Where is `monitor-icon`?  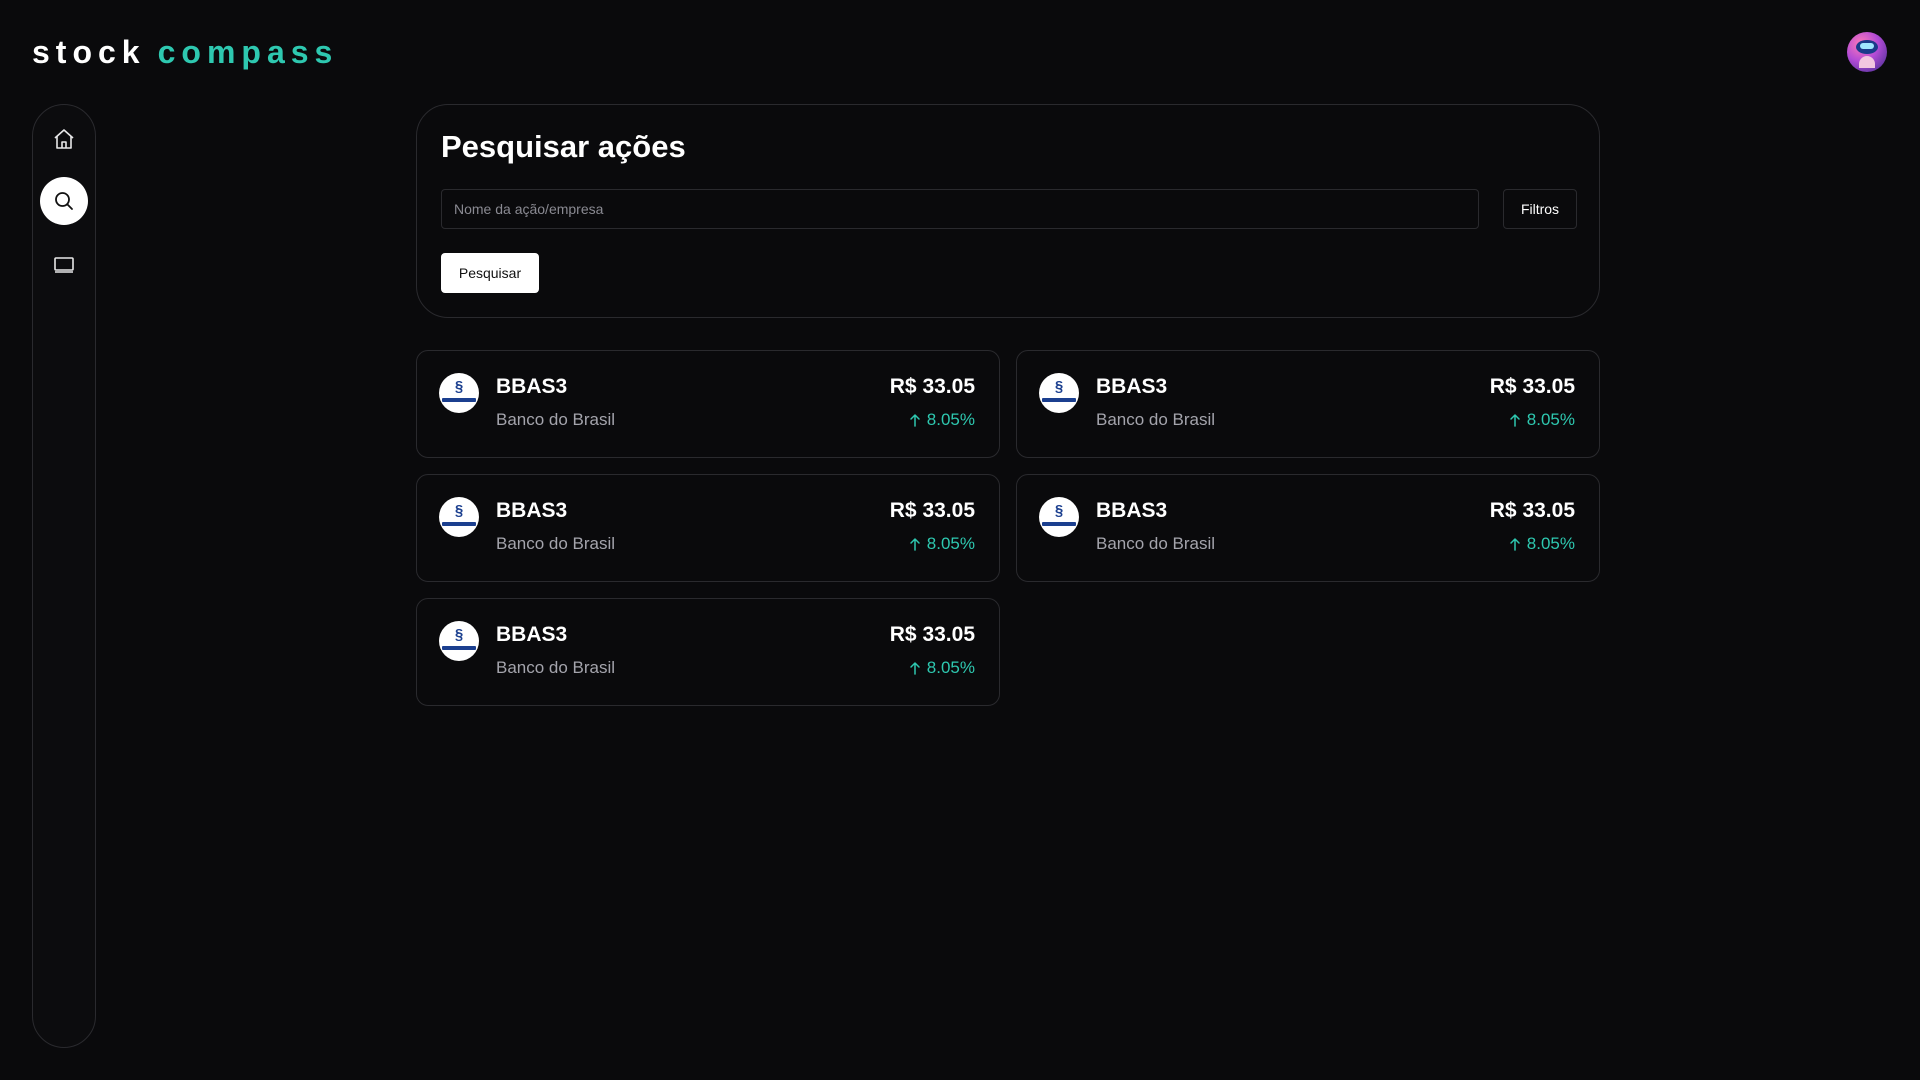 monitor-icon is located at coordinates (64, 265).